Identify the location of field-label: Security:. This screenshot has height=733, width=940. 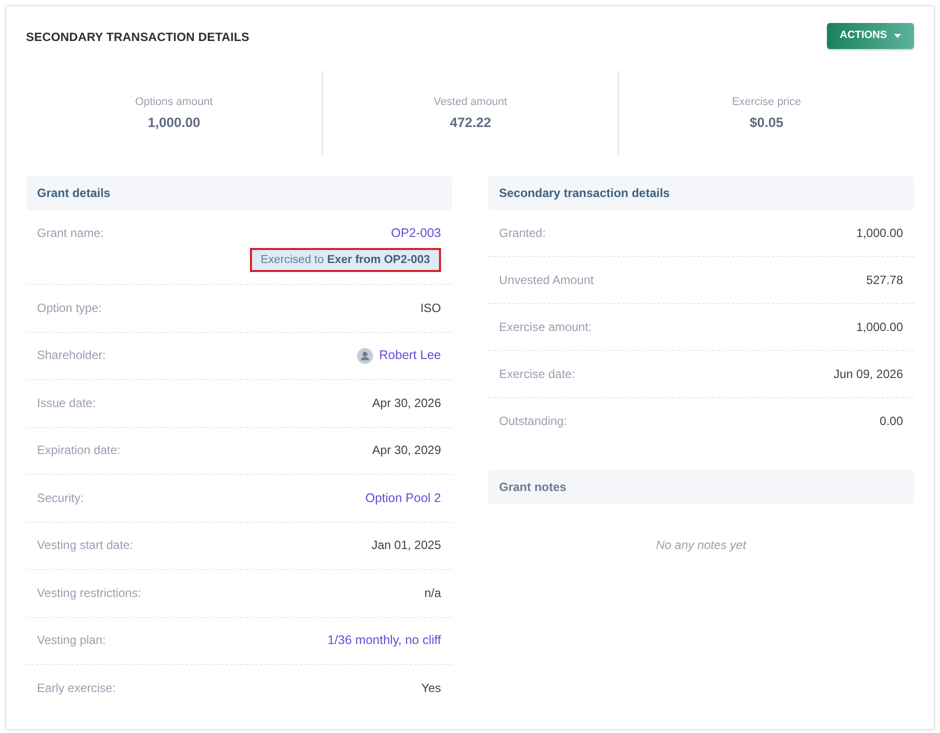
(60, 498).